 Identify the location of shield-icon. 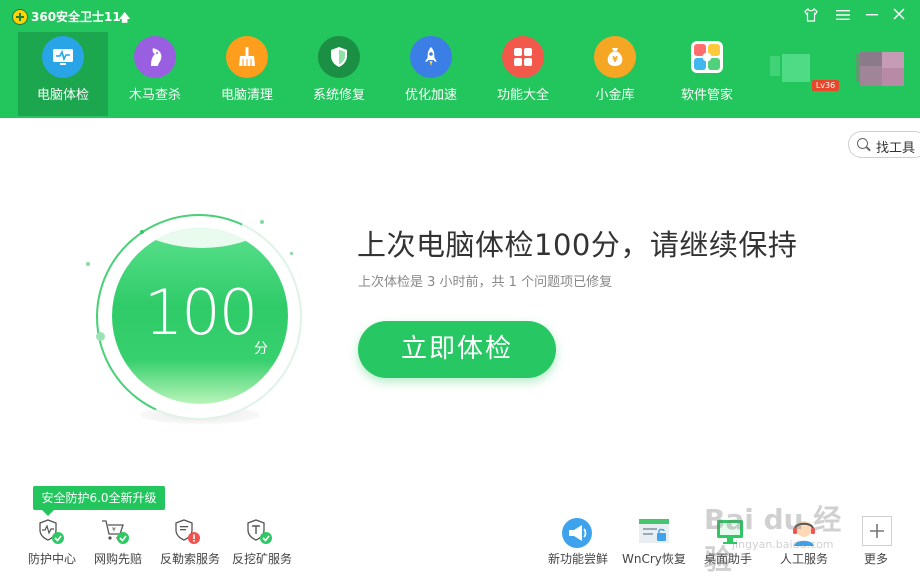
(339, 57).